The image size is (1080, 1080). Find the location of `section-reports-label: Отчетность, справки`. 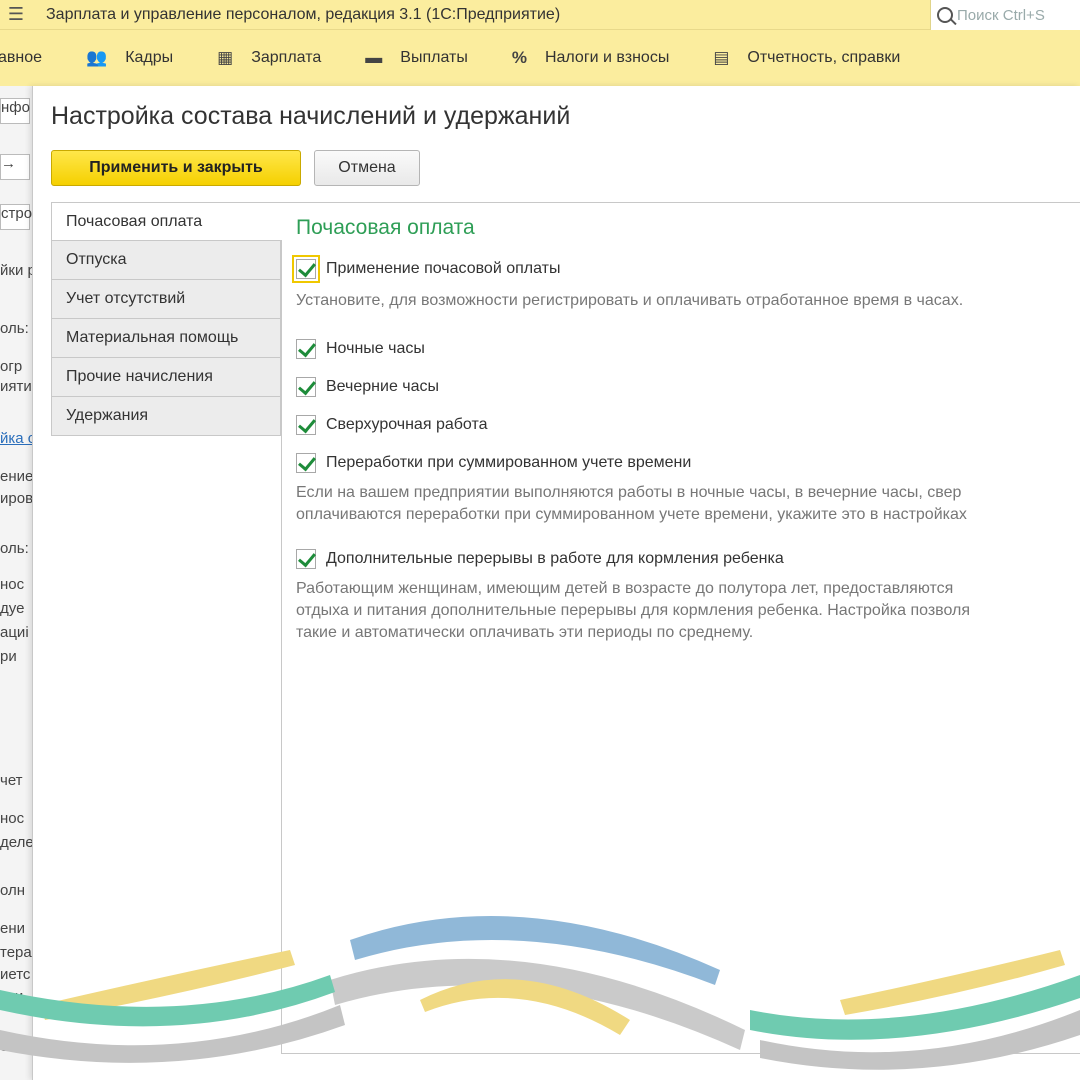

section-reports-label: Отчетность, справки is located at coordinates (824, 57).